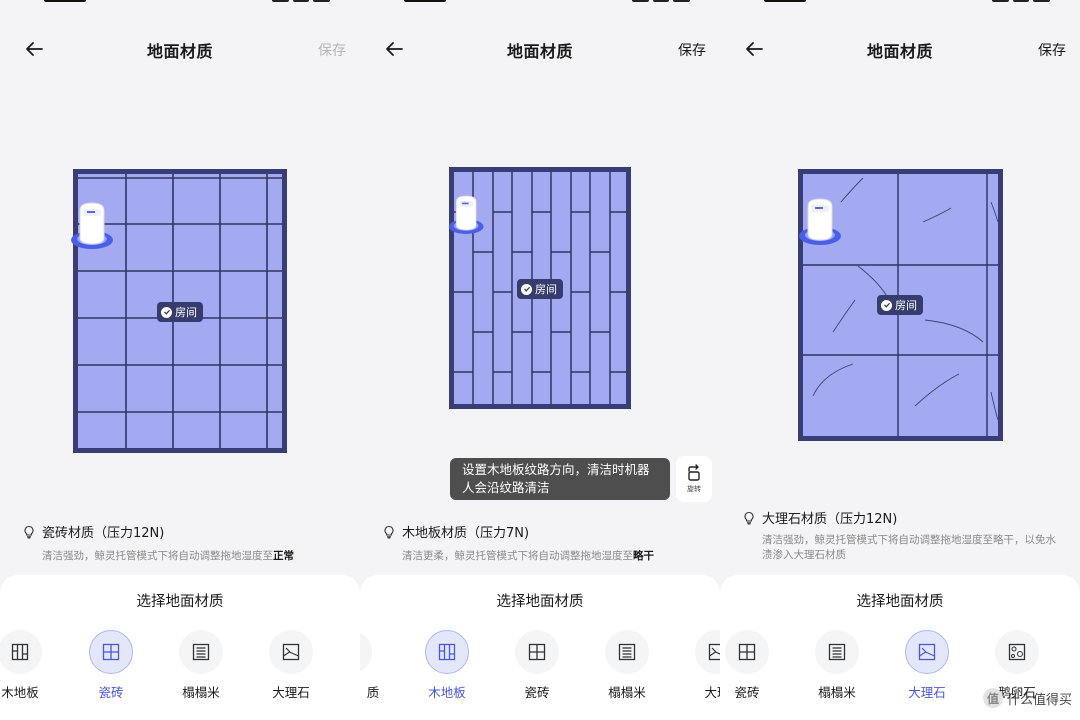  I want to click on option-pebble-partial: 质, so click(370, 665).